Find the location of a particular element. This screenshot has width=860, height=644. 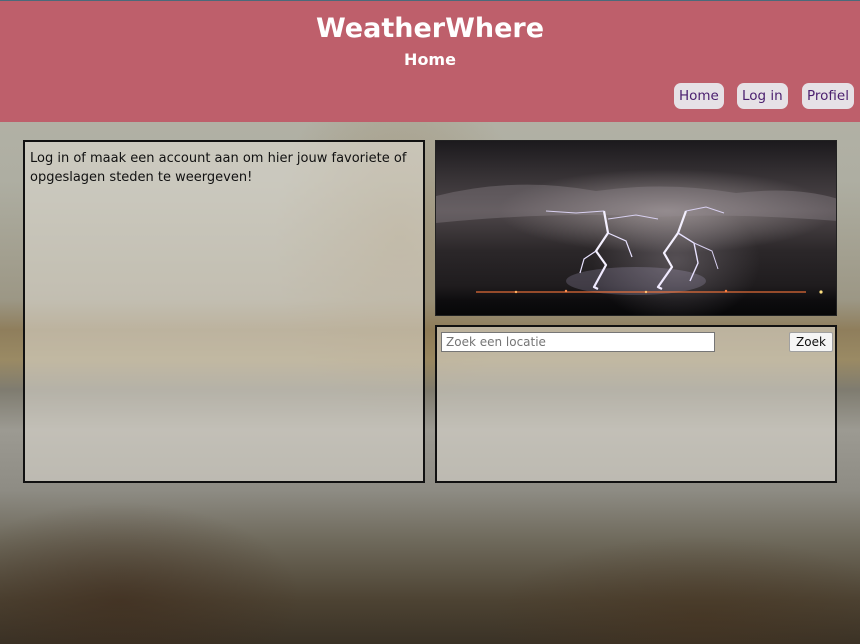

nav-login-button: Log in is located at coordinates (762, 96).